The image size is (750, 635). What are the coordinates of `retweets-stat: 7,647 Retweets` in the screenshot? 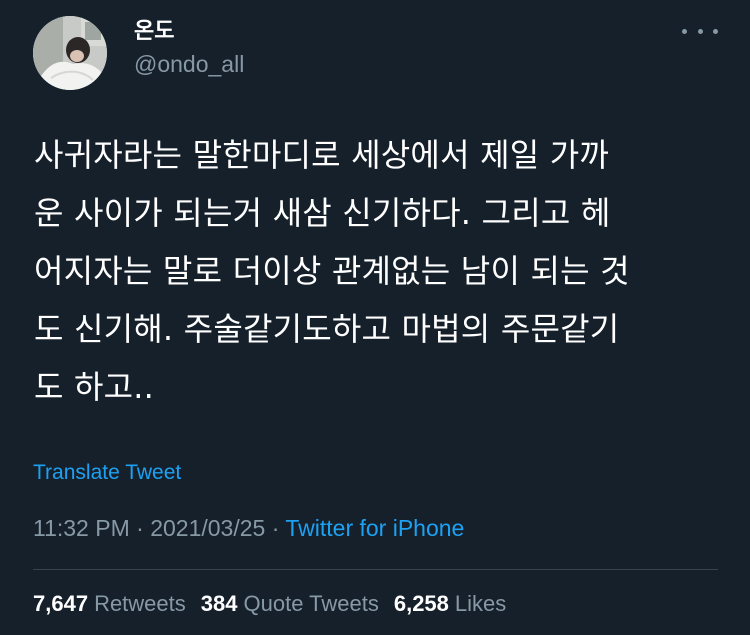 It's located at (109, 604).